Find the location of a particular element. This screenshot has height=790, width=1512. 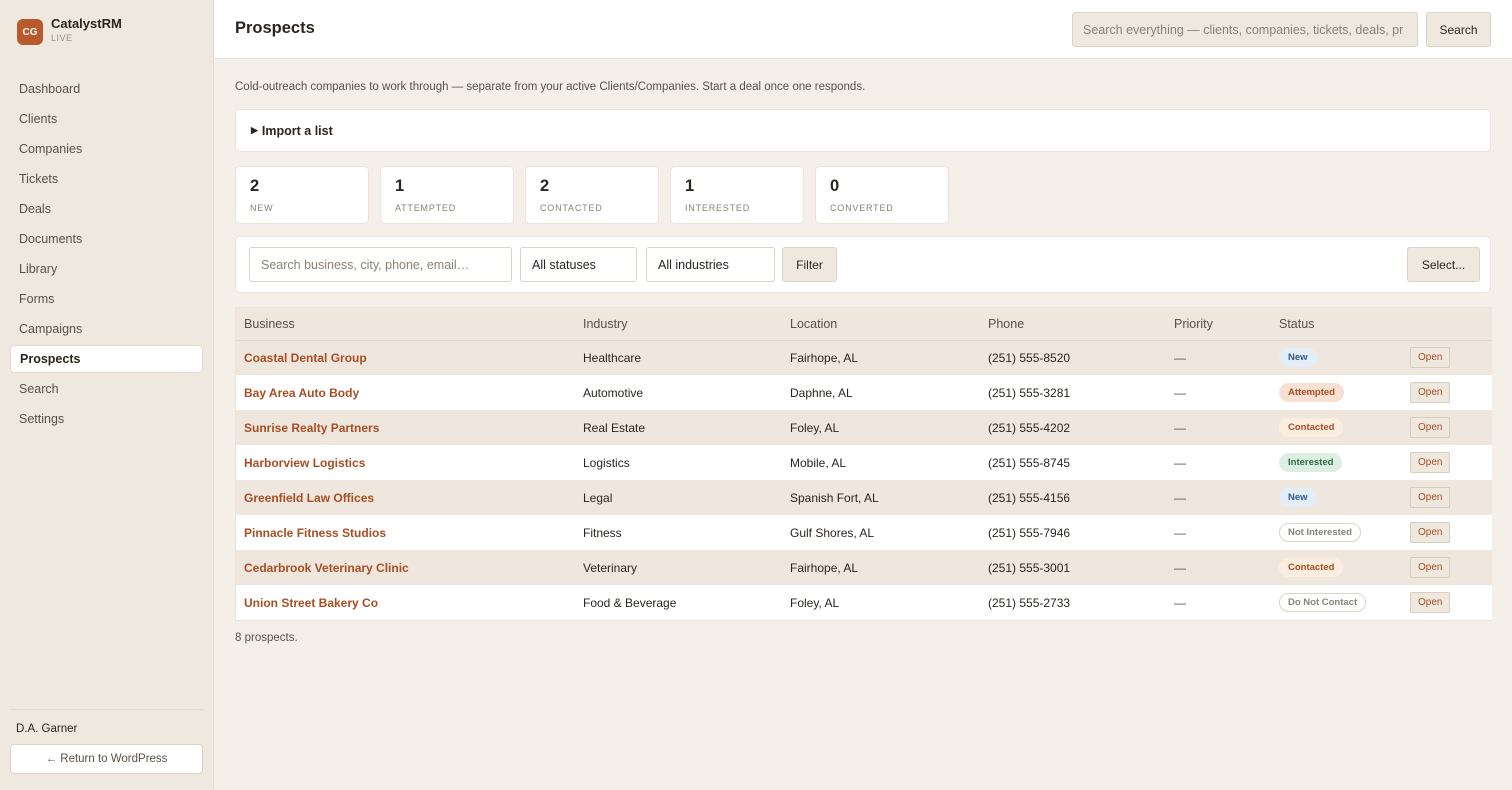

business-name-link: Pinnacle Fitness Studios is located at coordinates (405, 532).